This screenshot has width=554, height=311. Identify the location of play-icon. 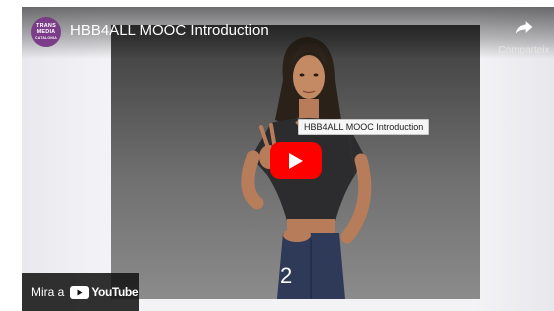
(296, 161).